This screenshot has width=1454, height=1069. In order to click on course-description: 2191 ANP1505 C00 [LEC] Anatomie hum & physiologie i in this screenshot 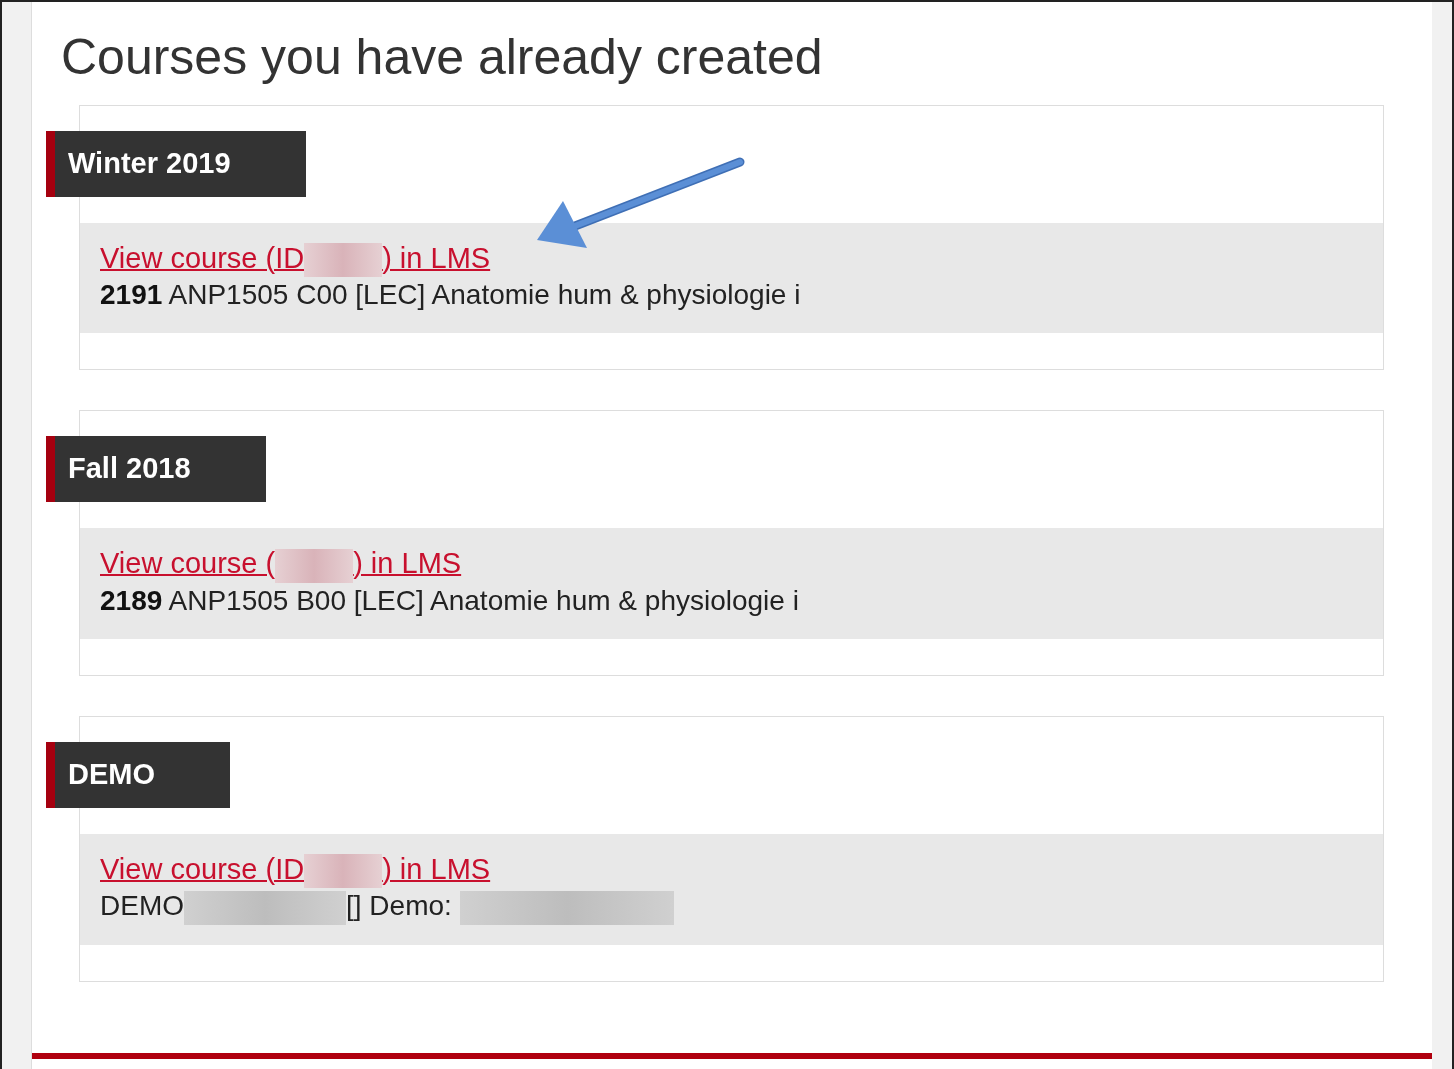, I will do `click(450, 295)`.